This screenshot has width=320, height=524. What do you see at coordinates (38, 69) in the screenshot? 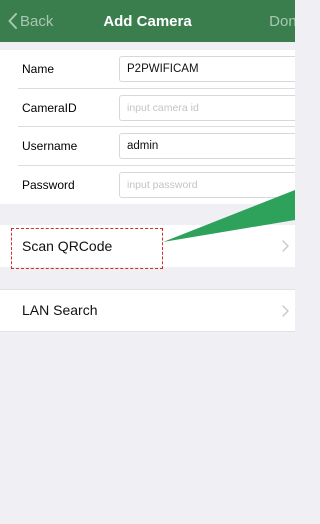
I see `name-label: Name` at bounding box center [38, 69].